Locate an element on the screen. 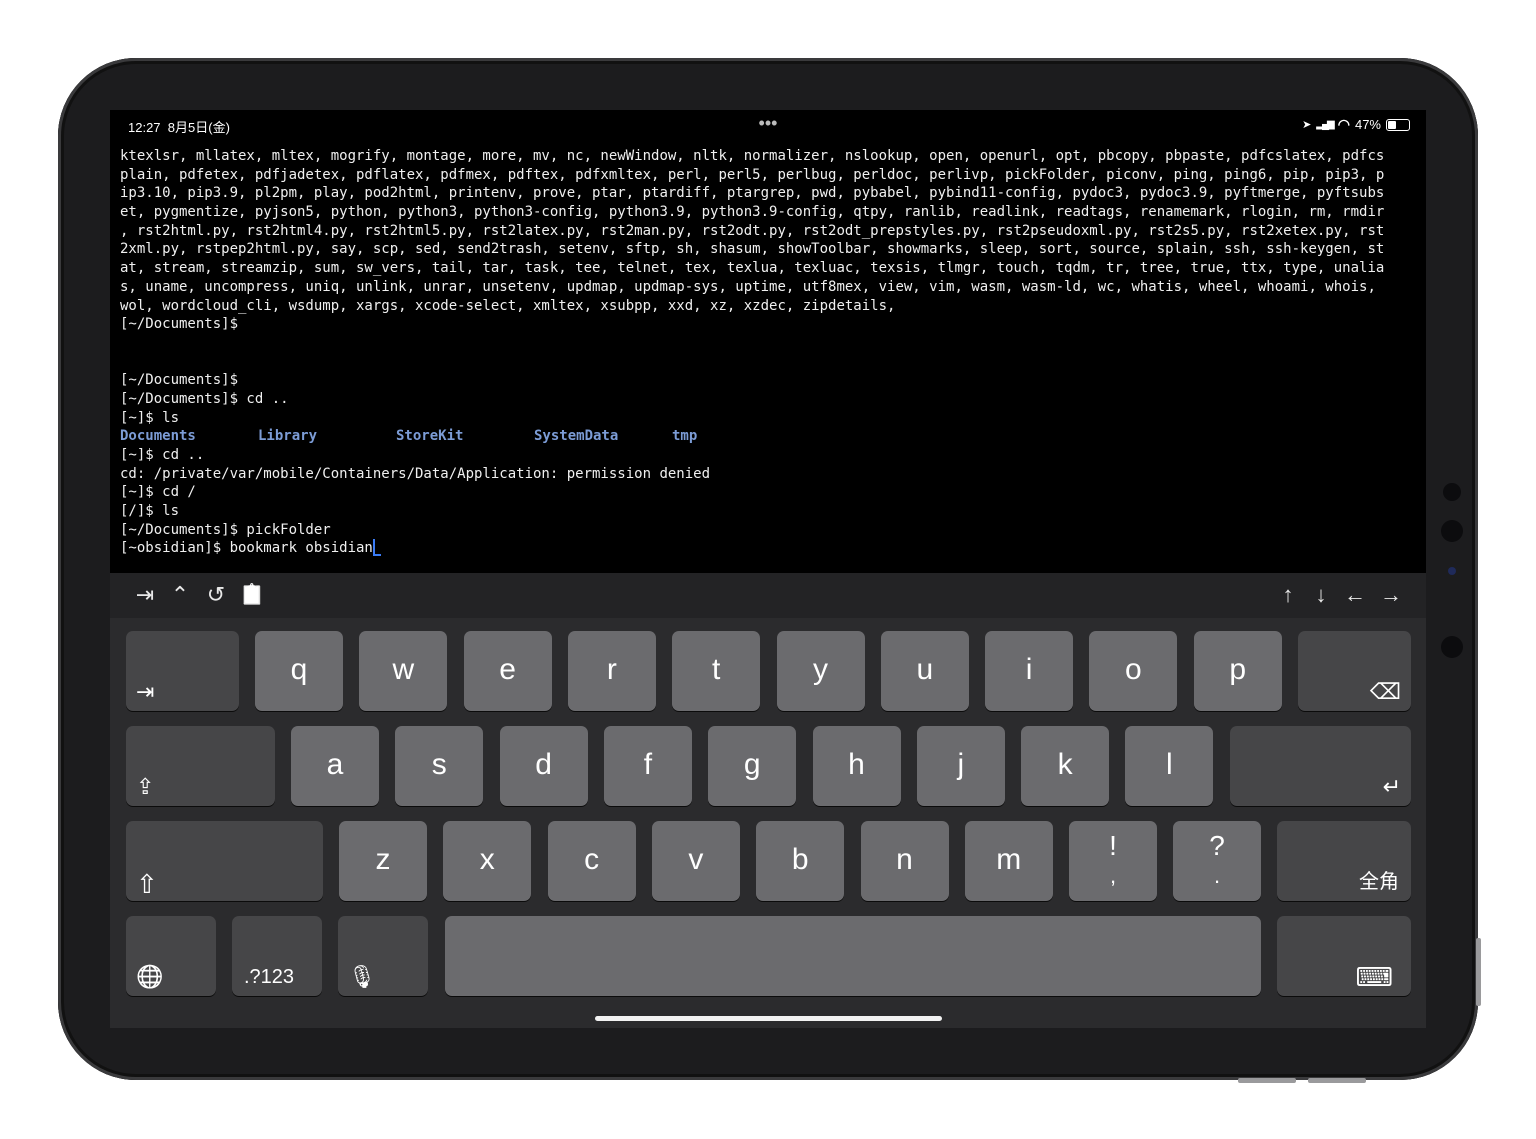  keyboard-toolbar: ⇥ ⌃ ↺ 📋 ↑ ↓ ← → is located at coordinates (768, 595).